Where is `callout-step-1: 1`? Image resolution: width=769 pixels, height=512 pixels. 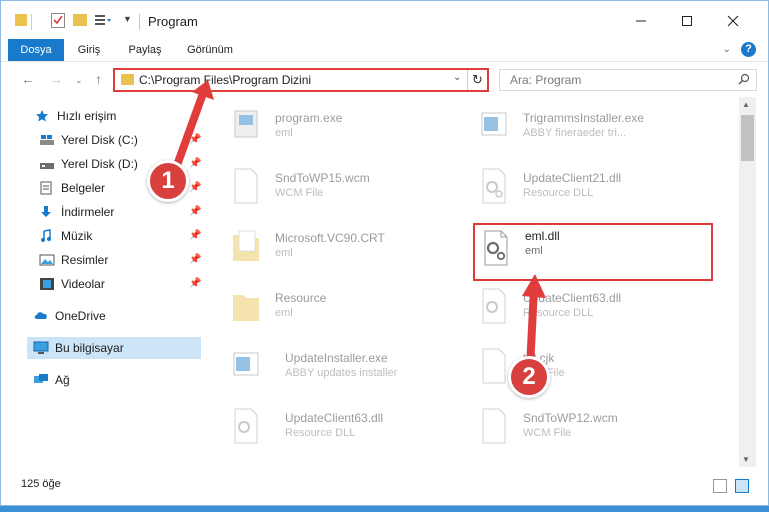 callout-step-1: 1 is located at coordinates (168, 181).